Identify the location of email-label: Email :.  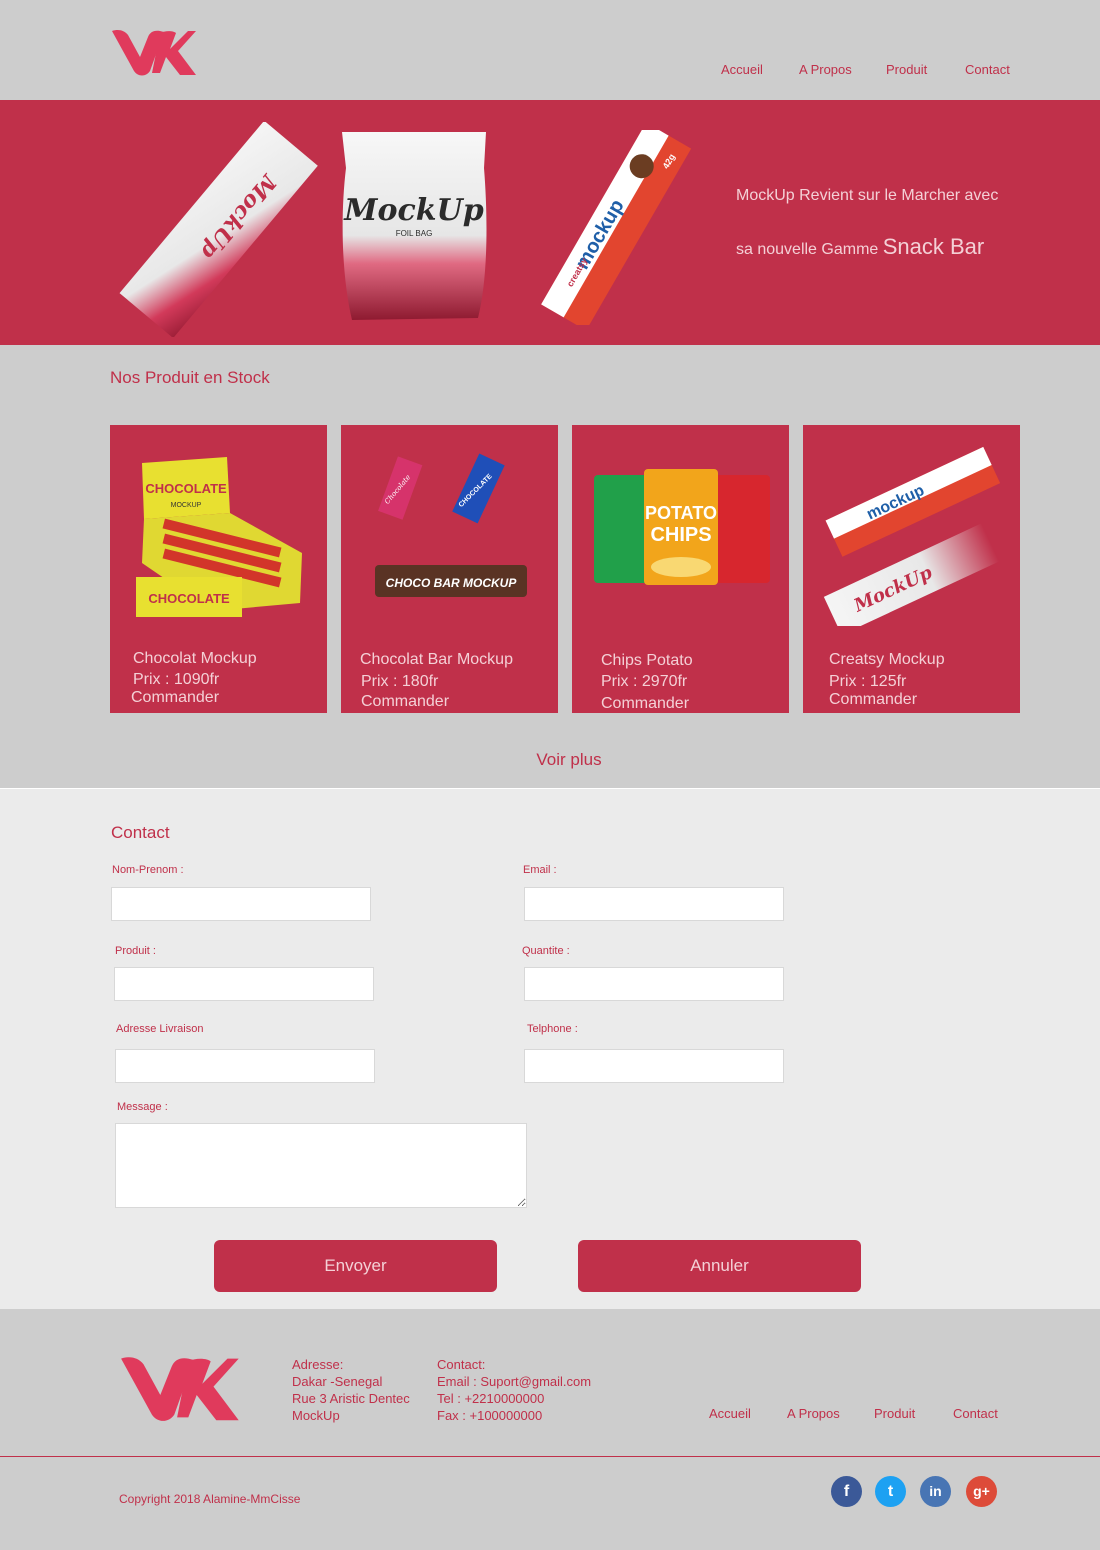
(540, 870).